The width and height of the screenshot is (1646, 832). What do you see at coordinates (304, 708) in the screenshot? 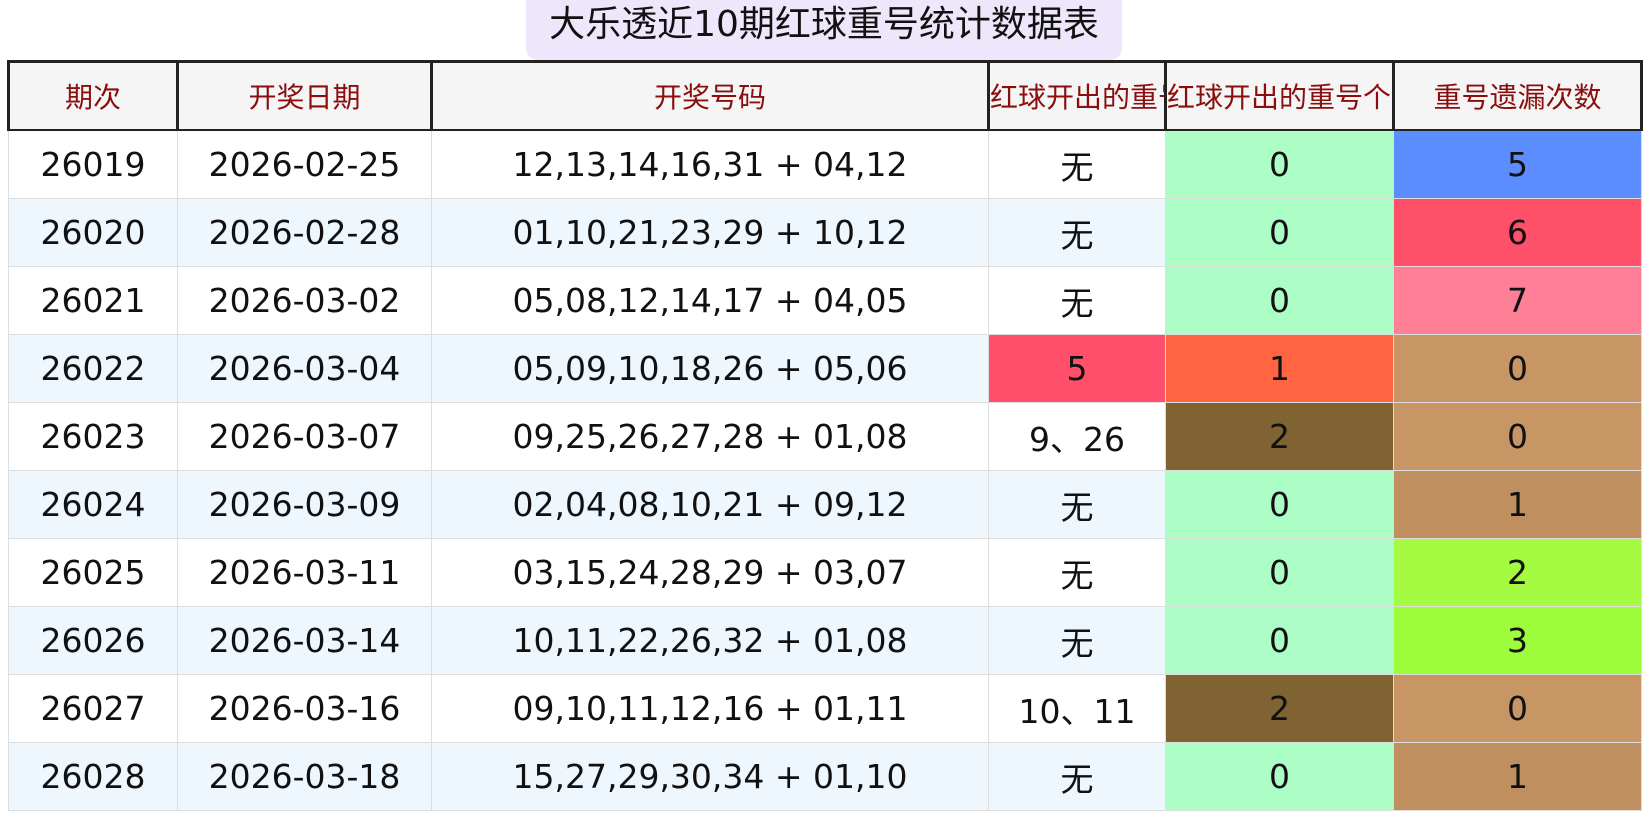
I see `date-cell: 2026-03-16` at bounding box center [304, 708].